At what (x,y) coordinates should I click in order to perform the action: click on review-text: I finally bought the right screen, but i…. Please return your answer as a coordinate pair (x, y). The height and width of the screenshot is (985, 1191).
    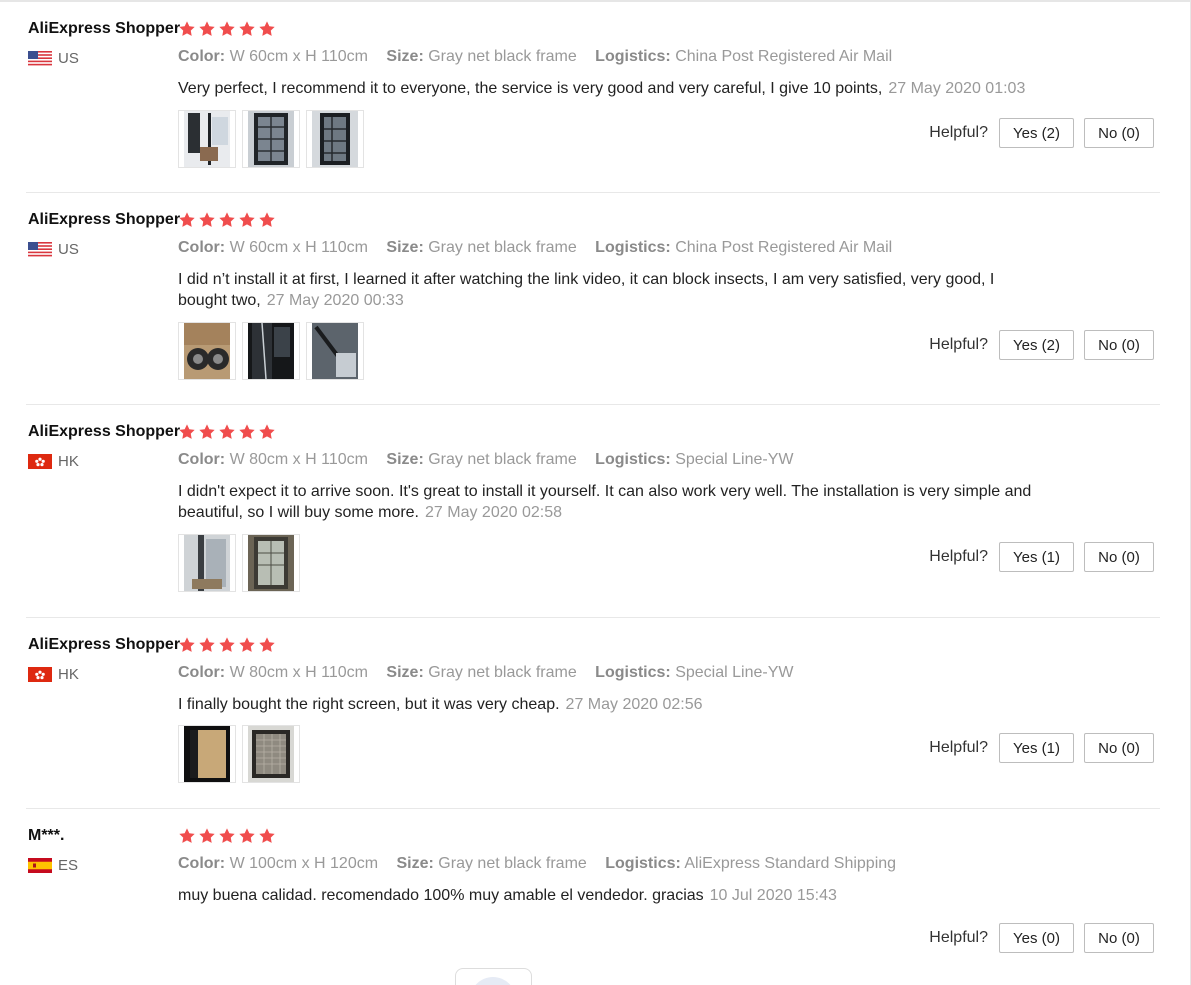
    Looking at the image, I should click on (608, 704).